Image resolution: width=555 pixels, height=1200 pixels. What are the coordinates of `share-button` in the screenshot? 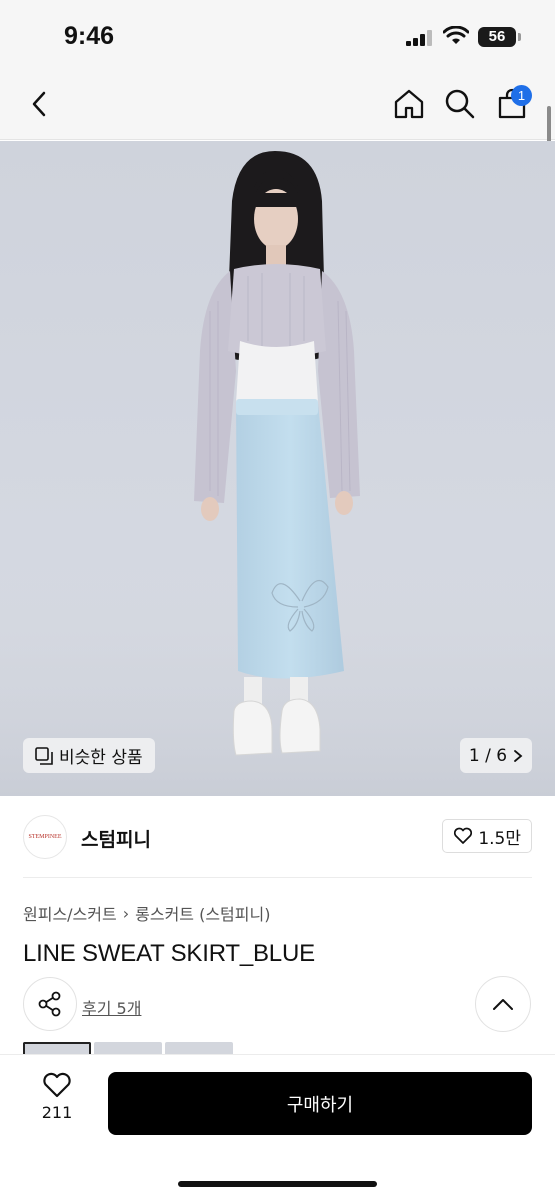 It's located at (50, 1004).